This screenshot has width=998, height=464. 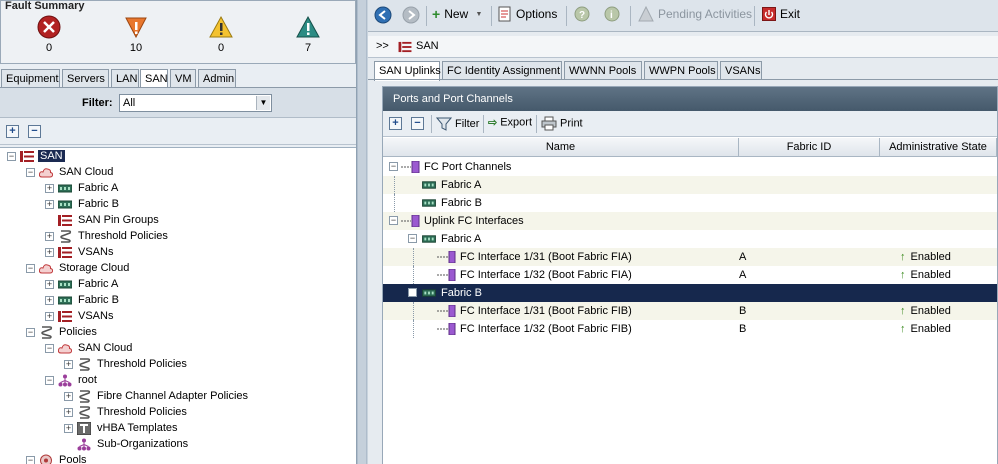 What do you see at coordinates (143, 444) in the screenshot?
I see `tree-label: Sub-Organizations` at bounding box center [143, 444].